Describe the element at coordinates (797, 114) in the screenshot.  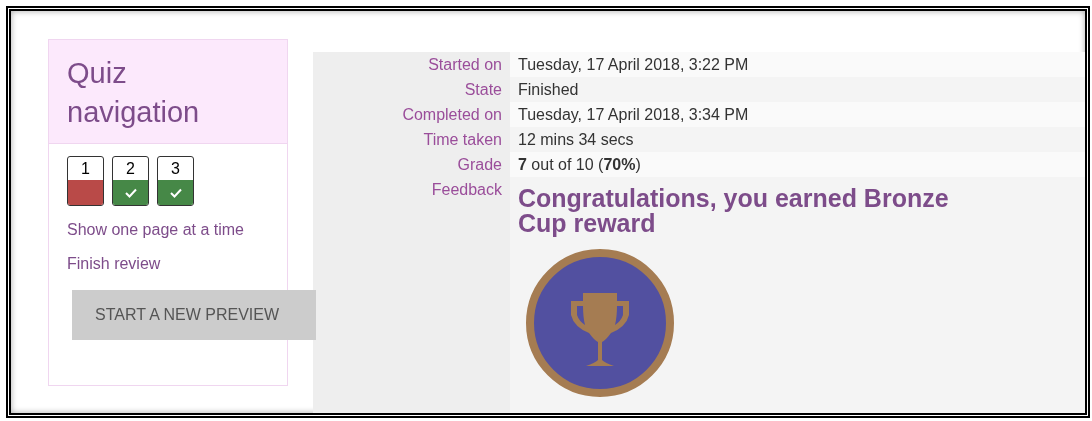
I see `row-value: Tuesday, 17 April 2018, 3:34 PM` at that location.